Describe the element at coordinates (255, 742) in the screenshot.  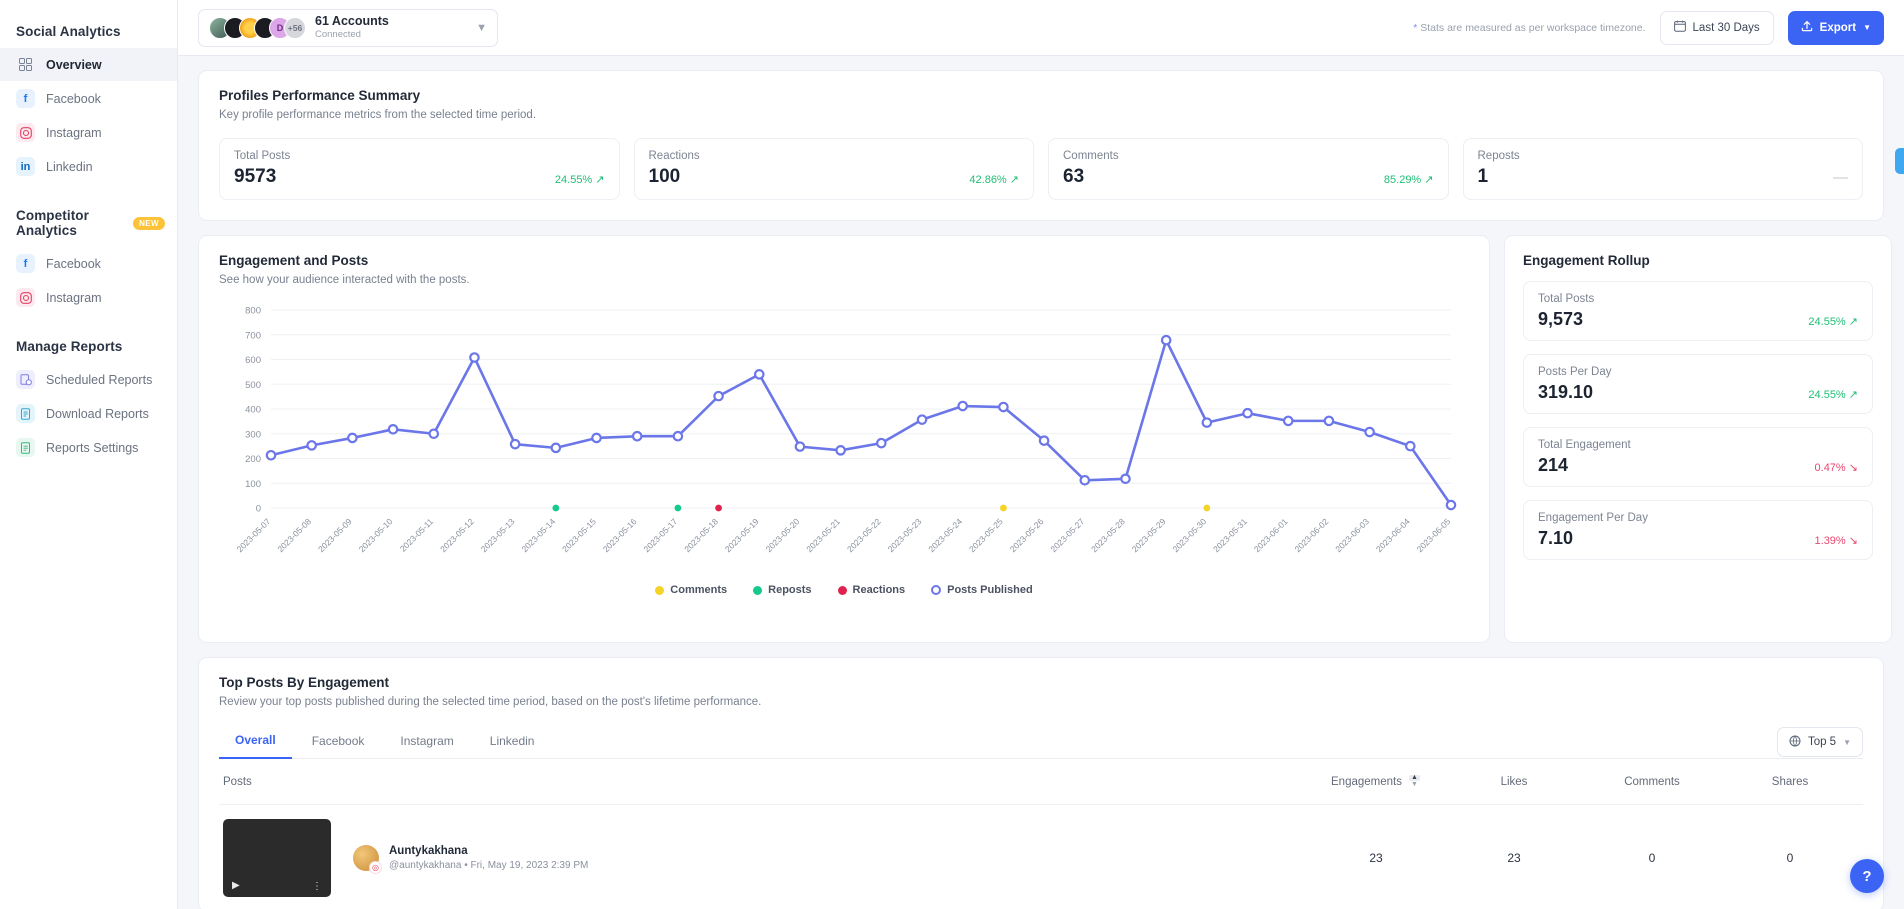
I see `tab-overall: Overall` at that location.